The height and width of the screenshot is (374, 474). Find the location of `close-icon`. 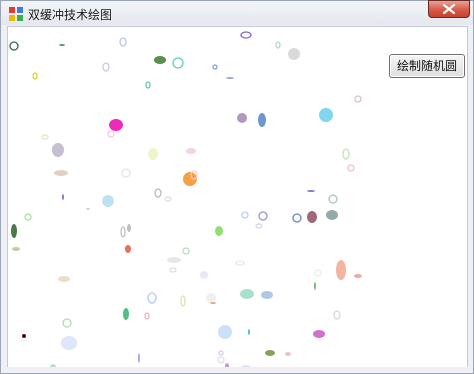

close-icon is located at coordinates (449, 9).